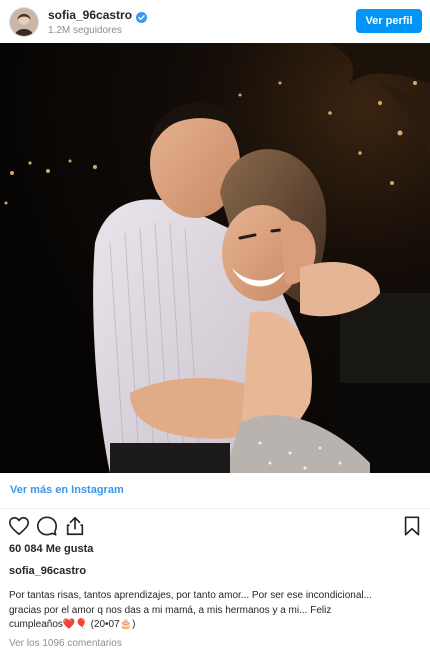 This screenshot has height=660, width=430. What do you see at coordinates (215, 491) in the screenshot?
I see `view-more-bar: Ver más en Instagram` at bounding box center [215, 491].